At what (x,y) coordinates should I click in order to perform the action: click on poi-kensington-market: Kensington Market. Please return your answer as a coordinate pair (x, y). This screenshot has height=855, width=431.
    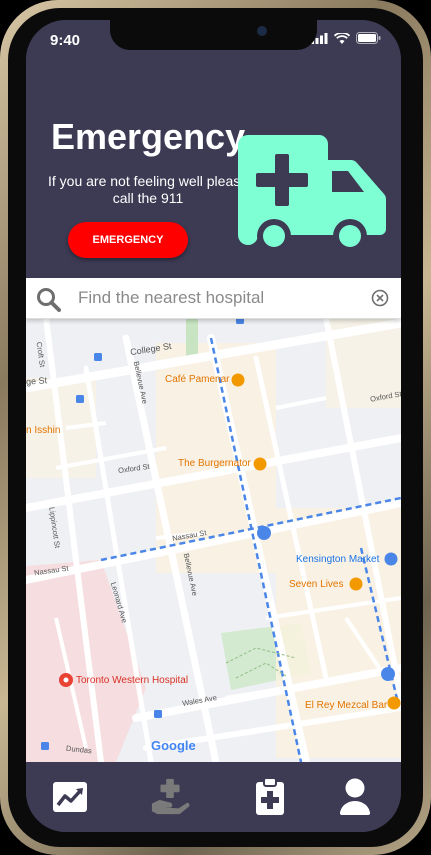
    Looking at the image, I should click on (337, 559).